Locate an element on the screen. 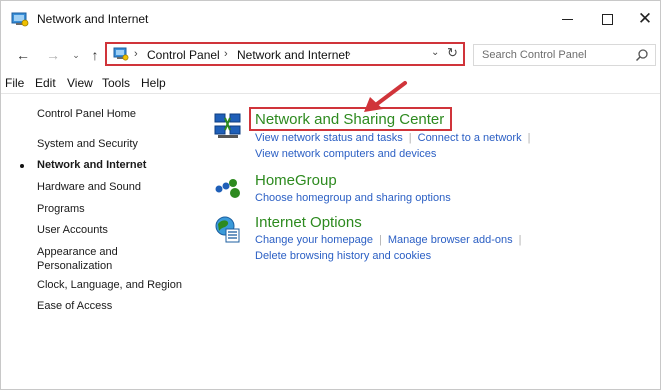  category-links-row: Delete browsing history and cookies is located at coordinates (343, 256).